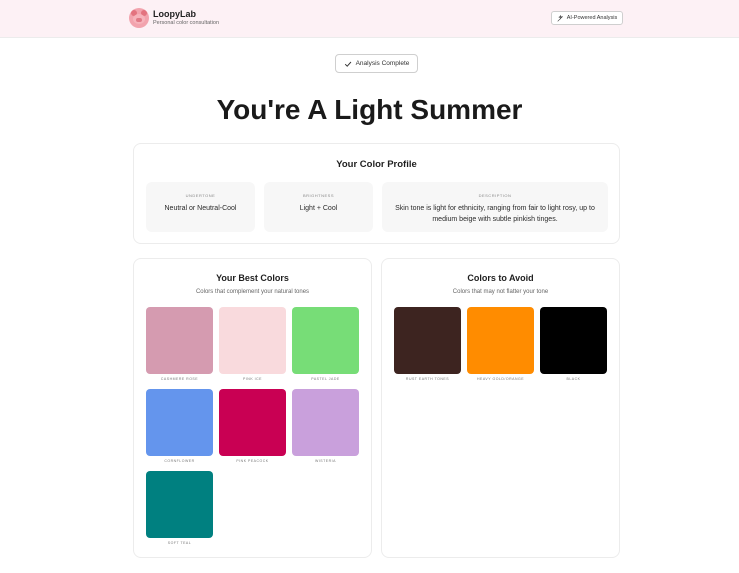  I want to click on swatch-label: RUST EARTH TONES, so click(427, 379).